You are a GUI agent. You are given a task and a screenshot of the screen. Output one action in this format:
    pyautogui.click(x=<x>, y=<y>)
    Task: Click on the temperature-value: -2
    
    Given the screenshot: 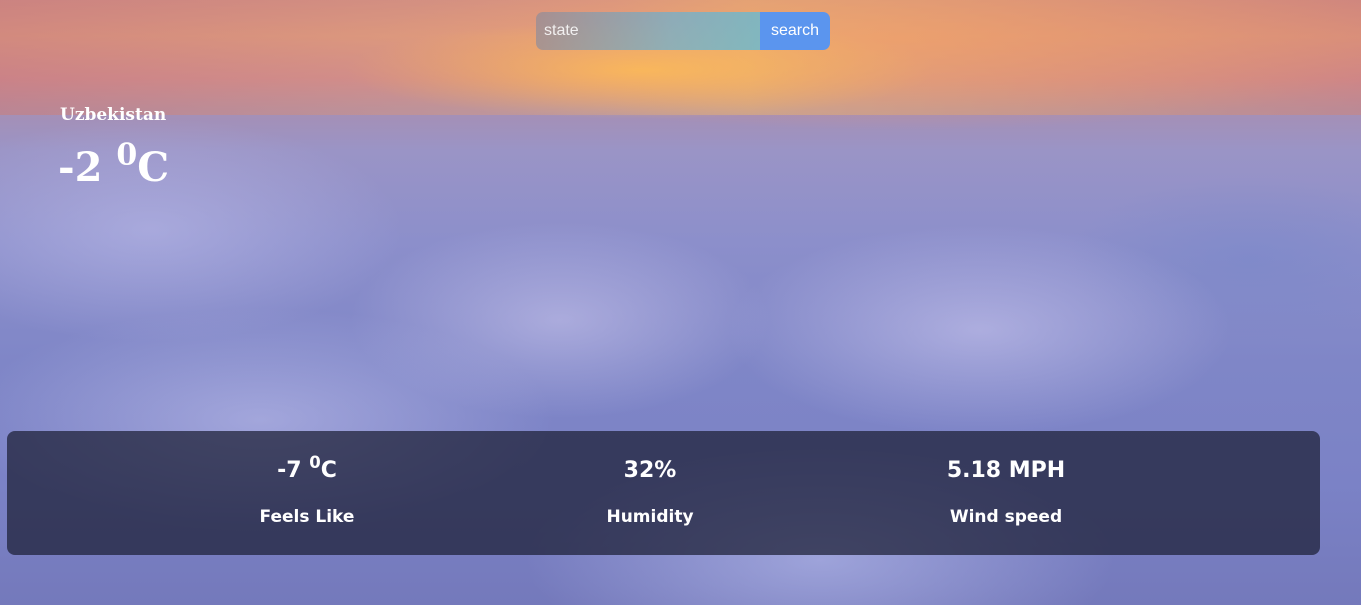 What is the action you would take?
    pyautogui.click(x=87, y=167)
    